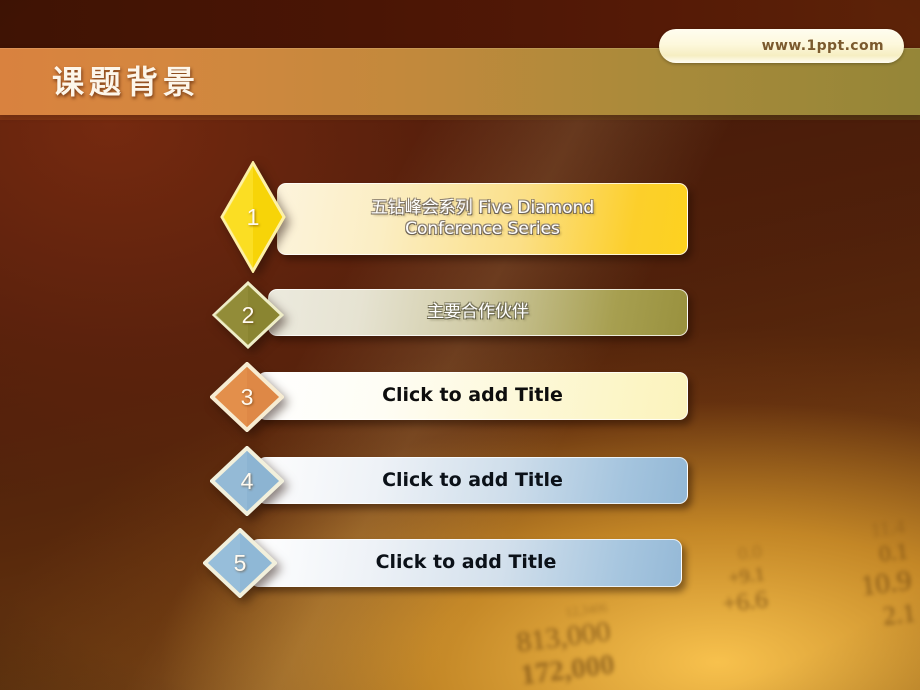  What do you see at coordinates (822, 46) in the screenshot?
I see `site-logo-label: www.1ppt.com` at bounding box center [822, 46].